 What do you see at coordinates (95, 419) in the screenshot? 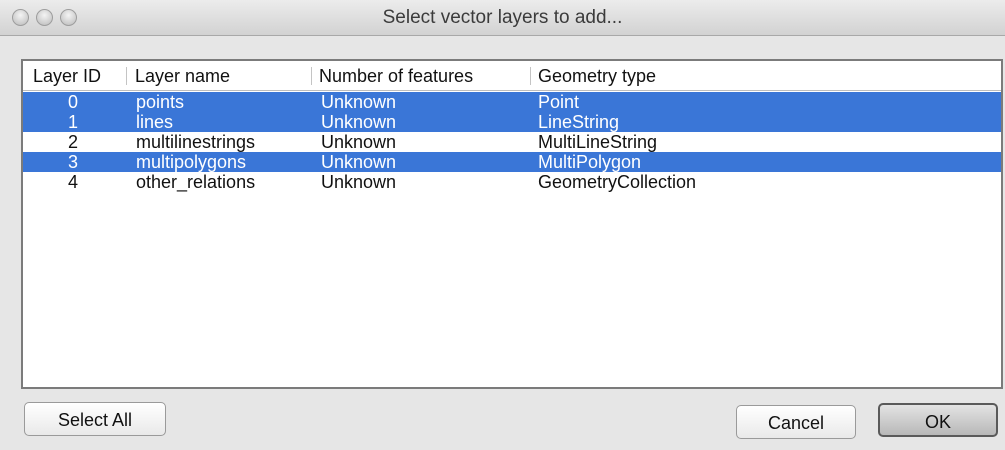
I see `select-all-button: Select All` at bounding box center [95, 419].